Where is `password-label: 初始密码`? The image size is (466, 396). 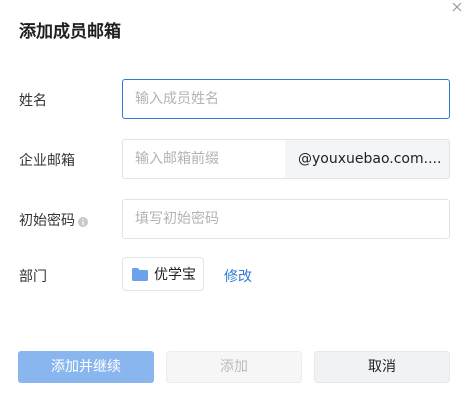
password-label: 初始密码 is located at coordinates (53, 220).